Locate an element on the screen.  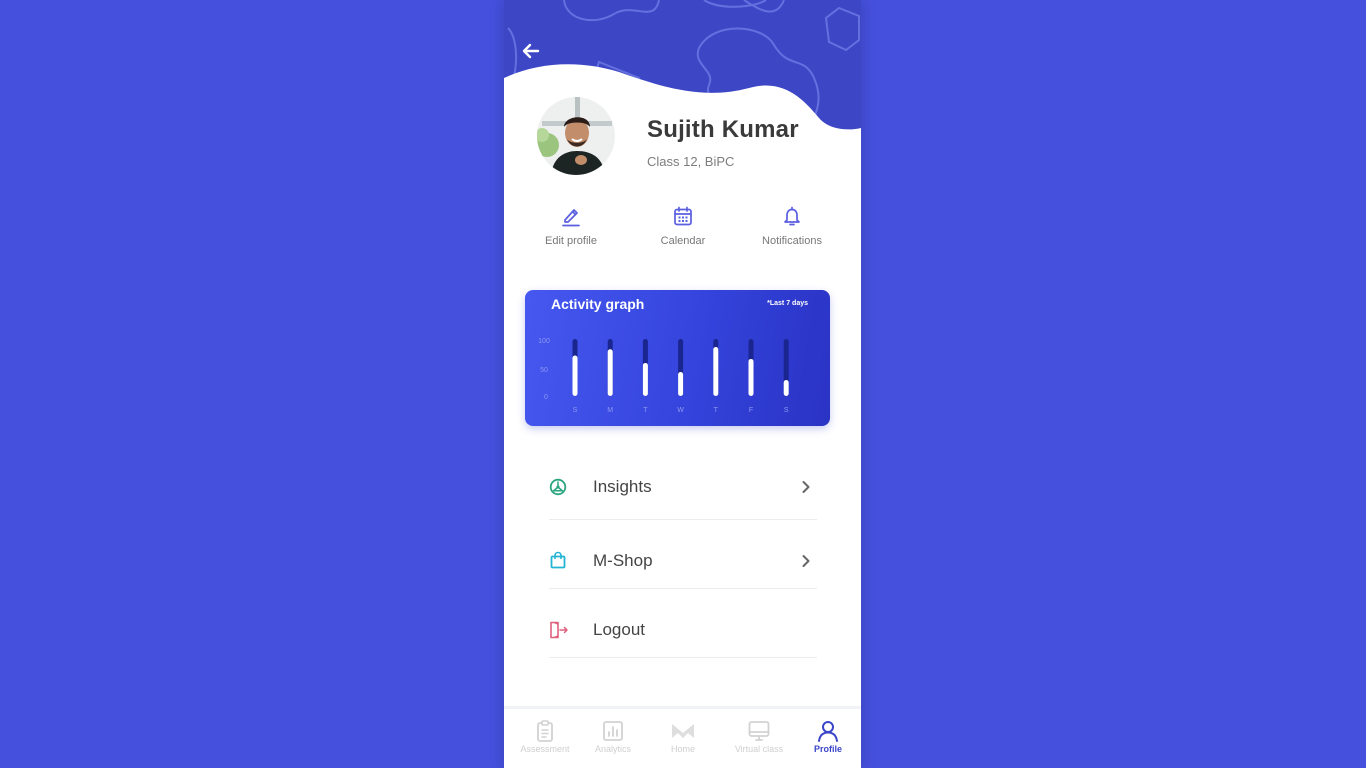
shopping-bag-icon is located at coordinates (558, 560).